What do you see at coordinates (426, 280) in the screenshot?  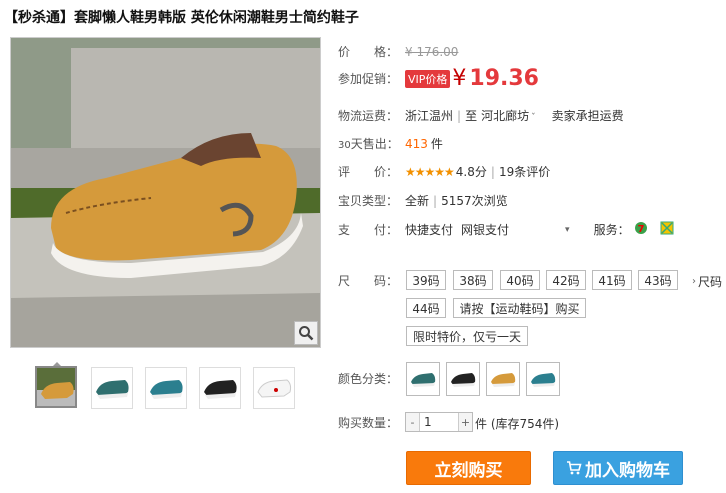 I see `size-option-39: 39码` at bounding box center [426, 280].